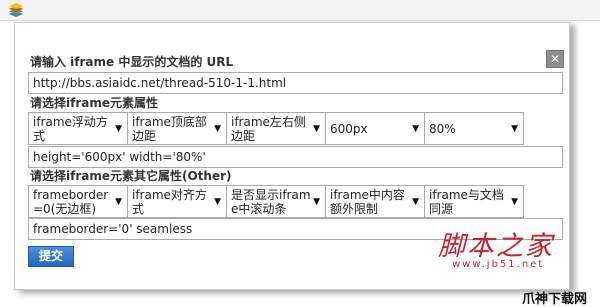  I want to click on select-value: iframe中内容额外限制, so click(367, 201).